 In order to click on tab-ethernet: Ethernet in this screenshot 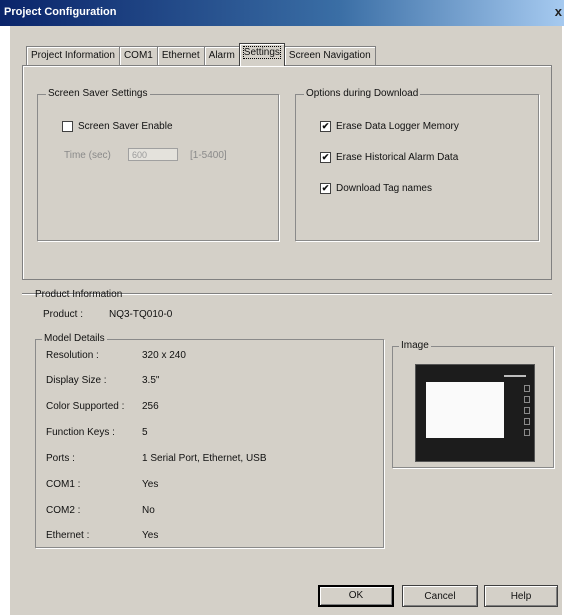, I will do `click(180, 56)`.